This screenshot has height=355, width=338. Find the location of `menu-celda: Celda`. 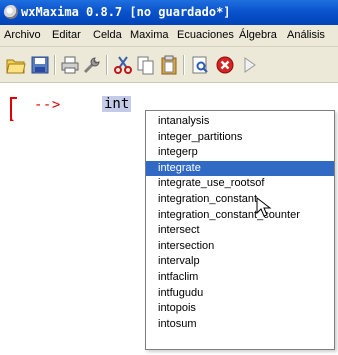

menu-celda: Celda is located at coordinates (107, 35).